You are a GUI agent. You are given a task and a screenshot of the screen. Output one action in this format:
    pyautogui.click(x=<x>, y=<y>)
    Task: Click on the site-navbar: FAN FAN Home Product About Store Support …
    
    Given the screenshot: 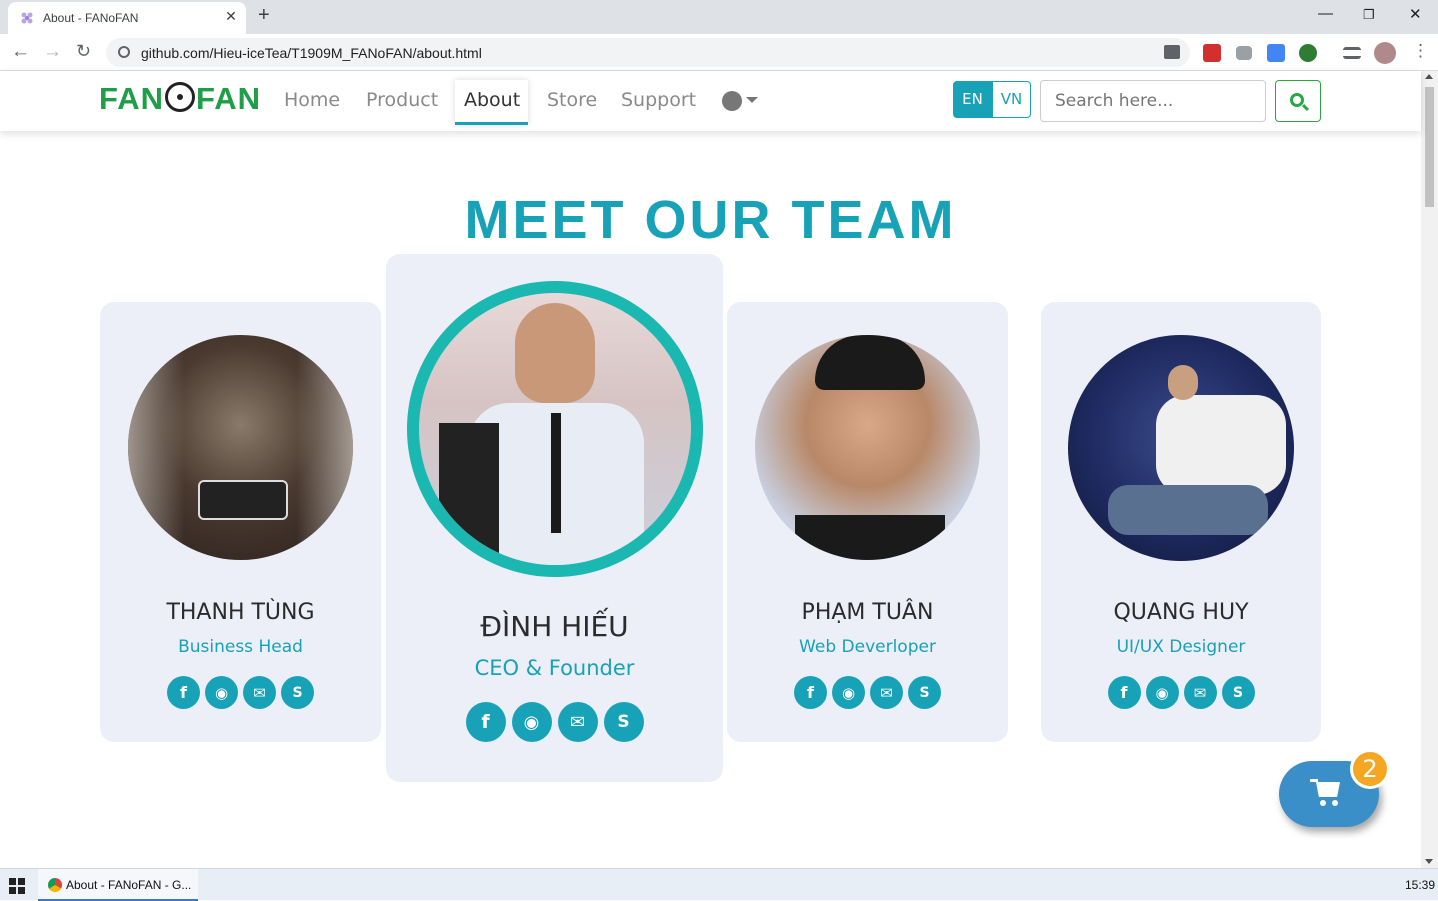 What is the action you would take?
    pyautogui.click(x=710, y=101)
    